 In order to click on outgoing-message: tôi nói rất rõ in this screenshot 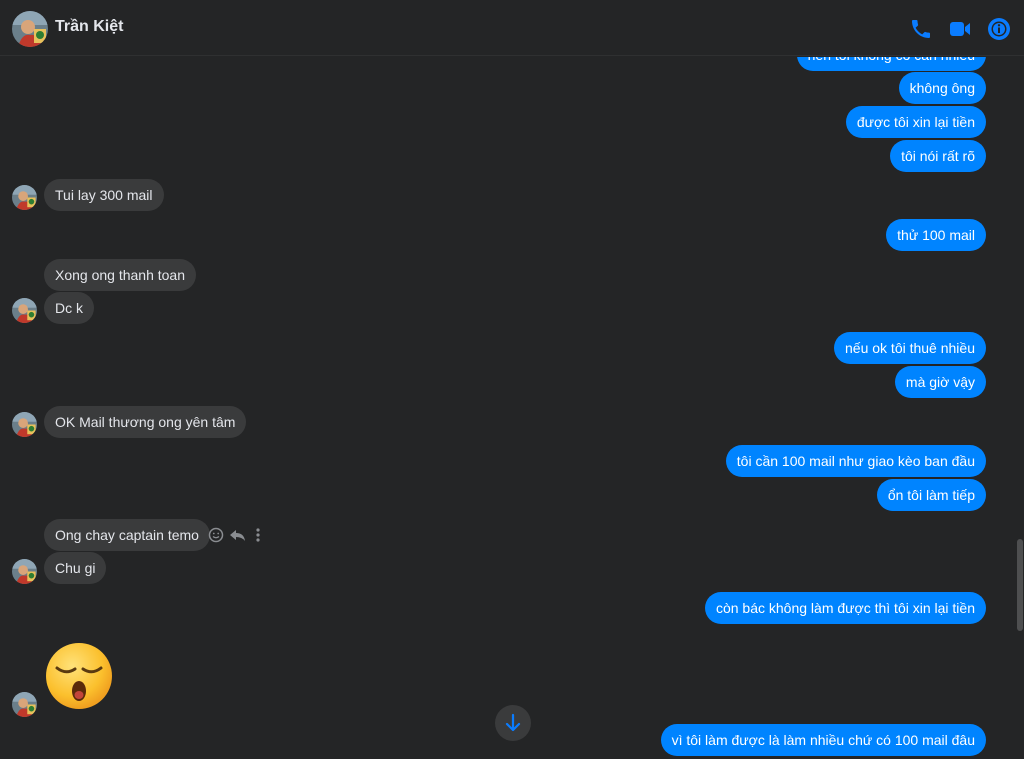, I will do `click(938, 156)`.